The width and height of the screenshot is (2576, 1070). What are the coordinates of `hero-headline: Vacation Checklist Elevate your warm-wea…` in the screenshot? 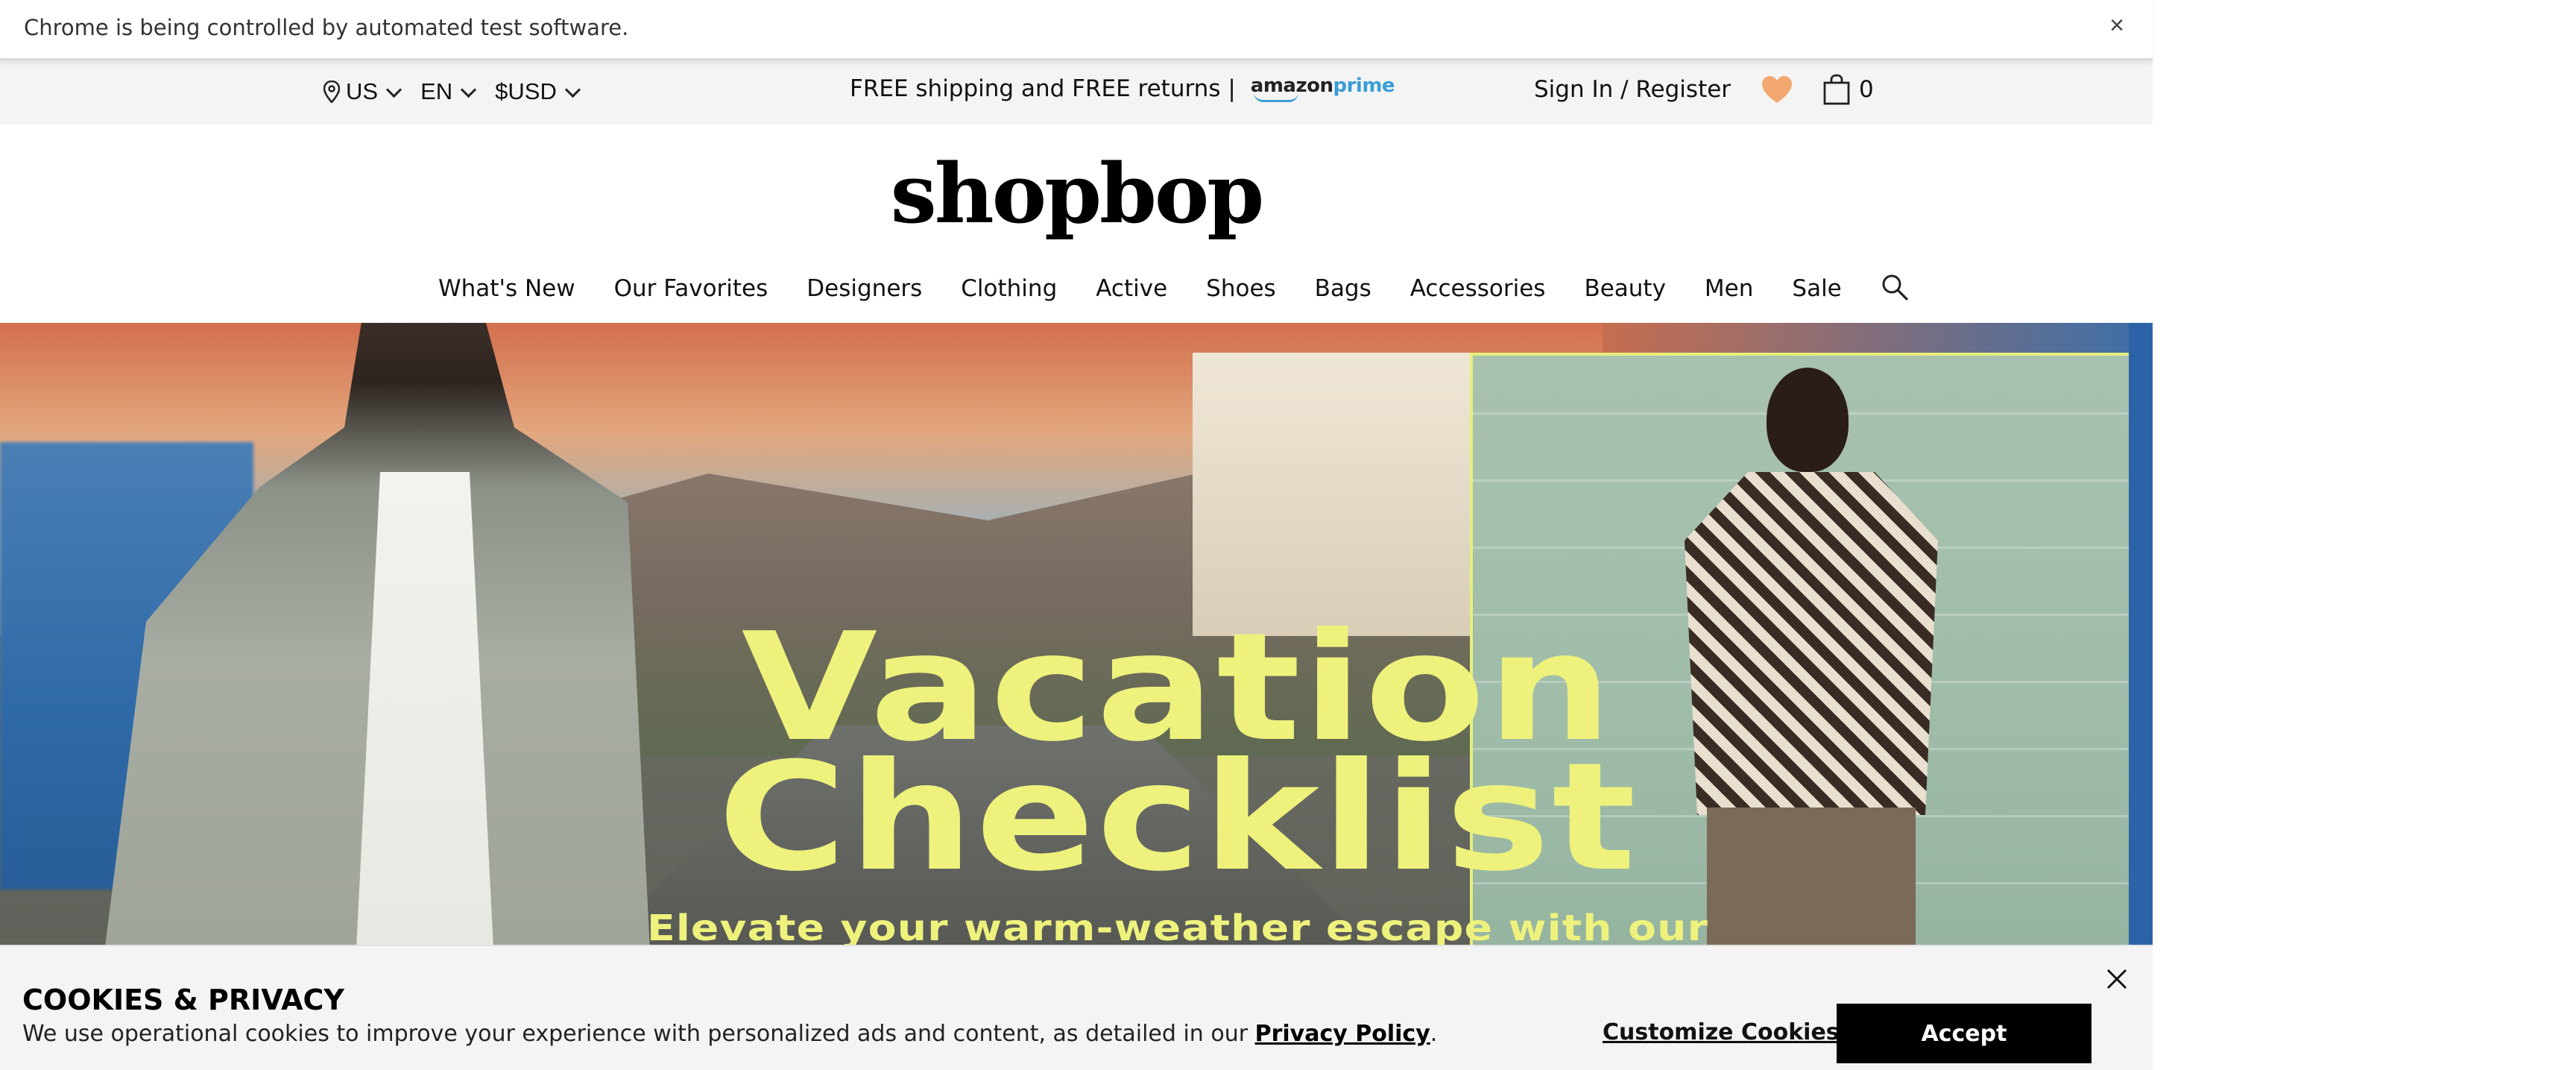 It's located at (1177, 803).